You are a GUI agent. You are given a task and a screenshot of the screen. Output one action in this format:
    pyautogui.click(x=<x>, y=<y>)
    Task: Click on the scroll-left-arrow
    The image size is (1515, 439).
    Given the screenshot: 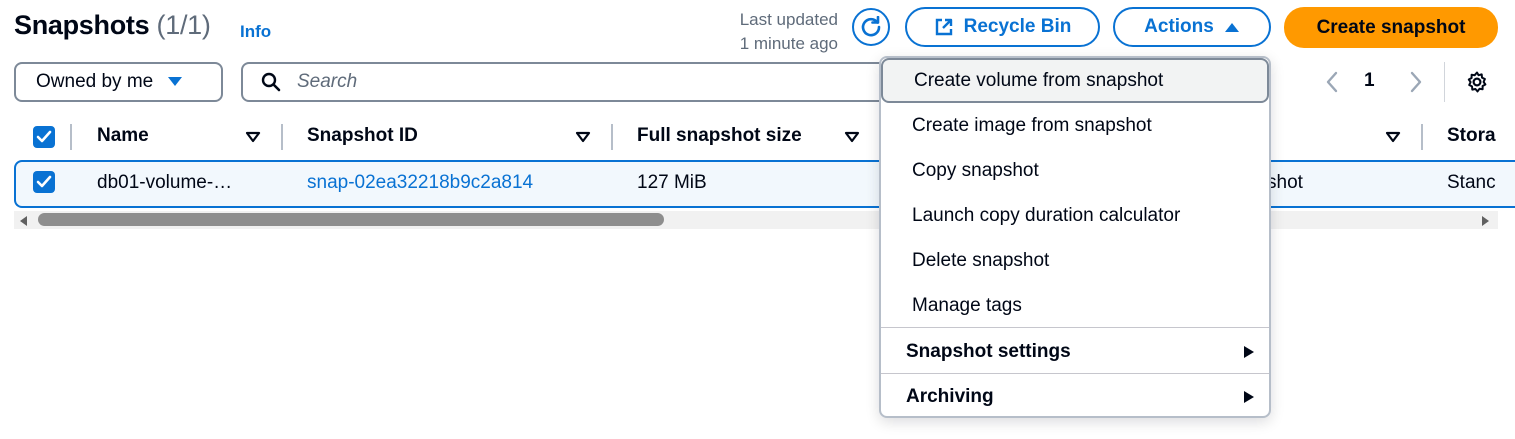 What is the action you would take?
    pyautogui.click(x=23, y=223)
    